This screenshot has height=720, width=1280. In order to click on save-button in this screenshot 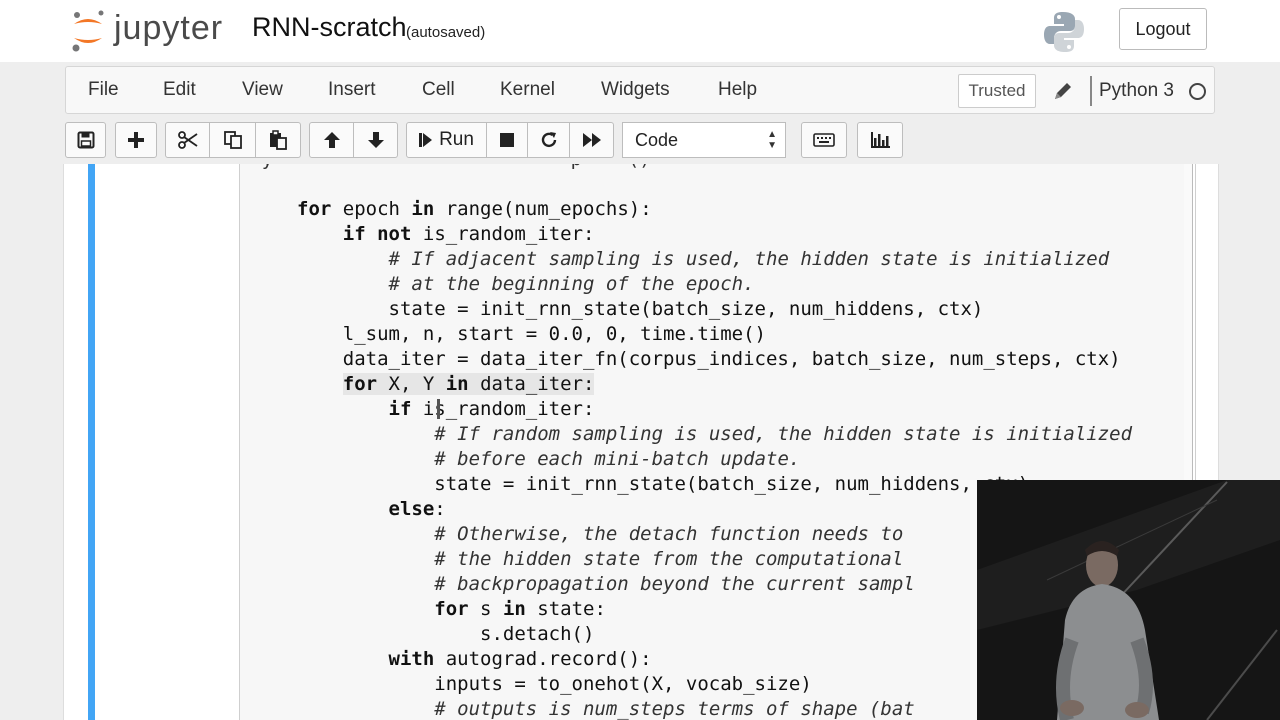, I will do `click(85, 140)`.